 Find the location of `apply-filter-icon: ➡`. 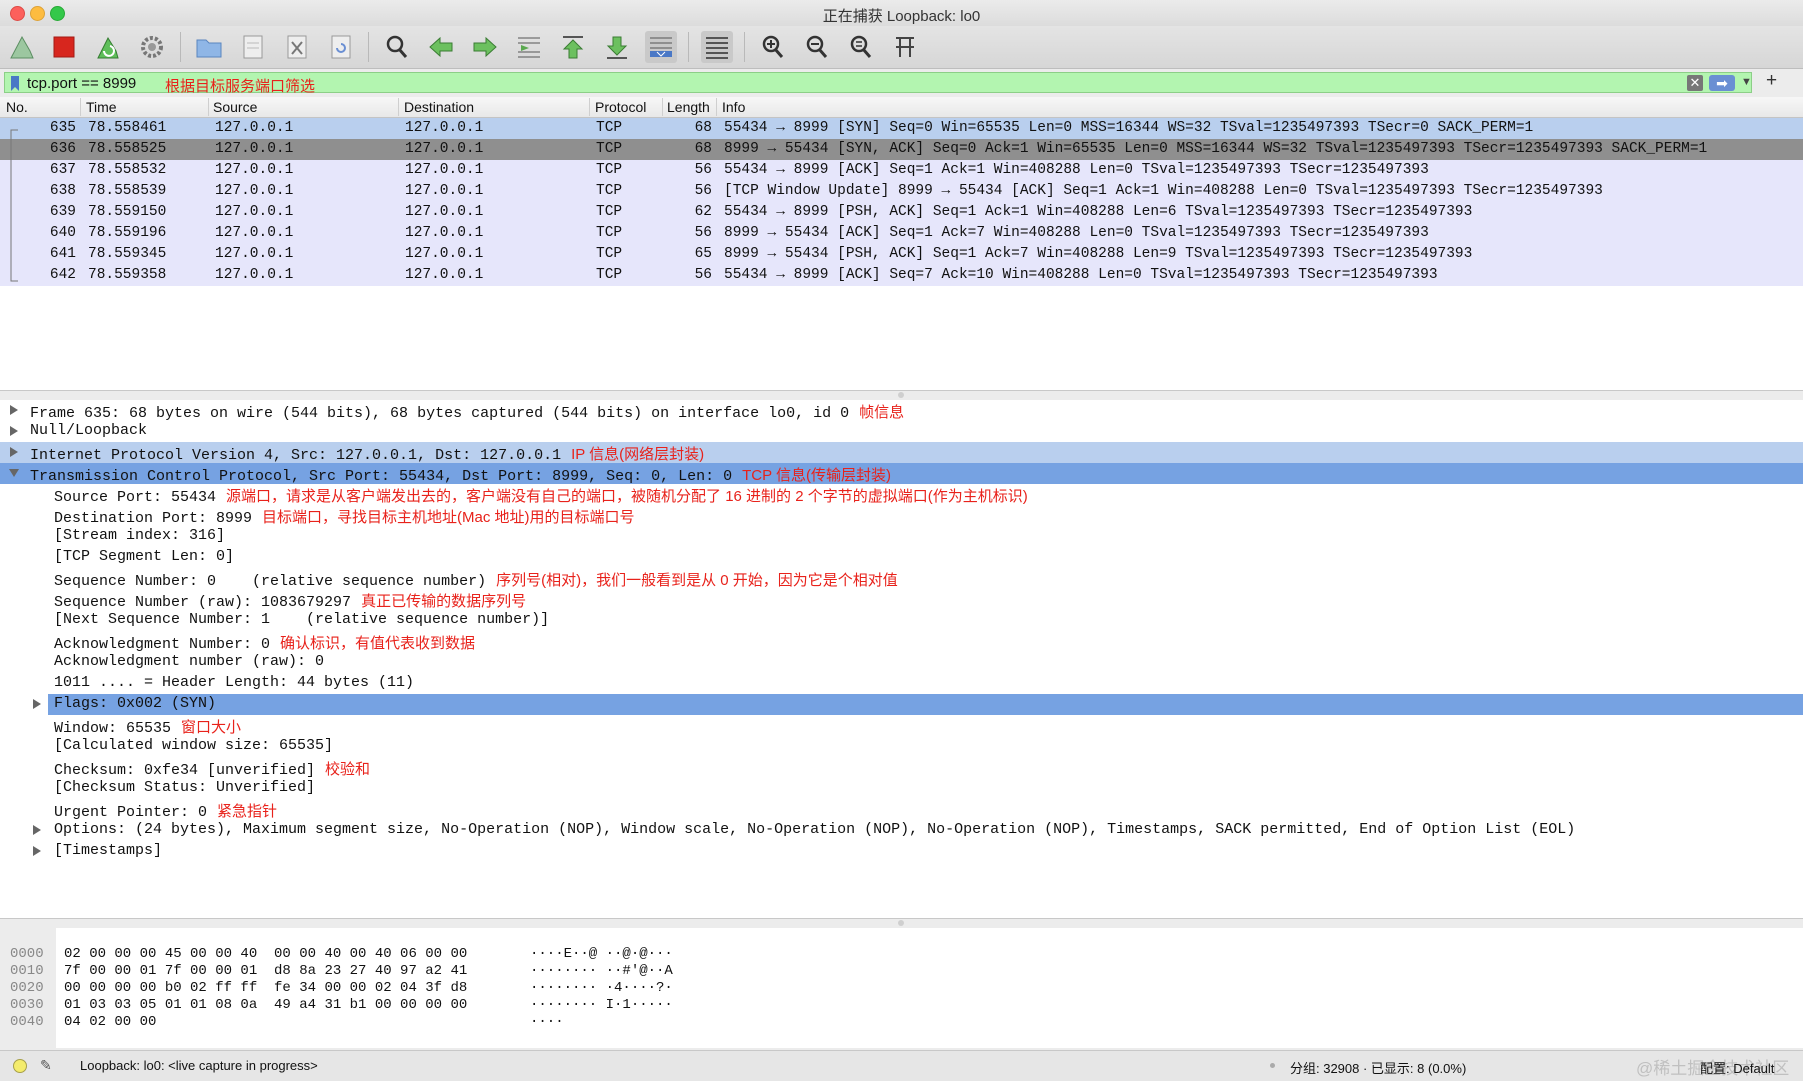

apply-filter-icon: ➡ is located at coordinates (1722, 83).